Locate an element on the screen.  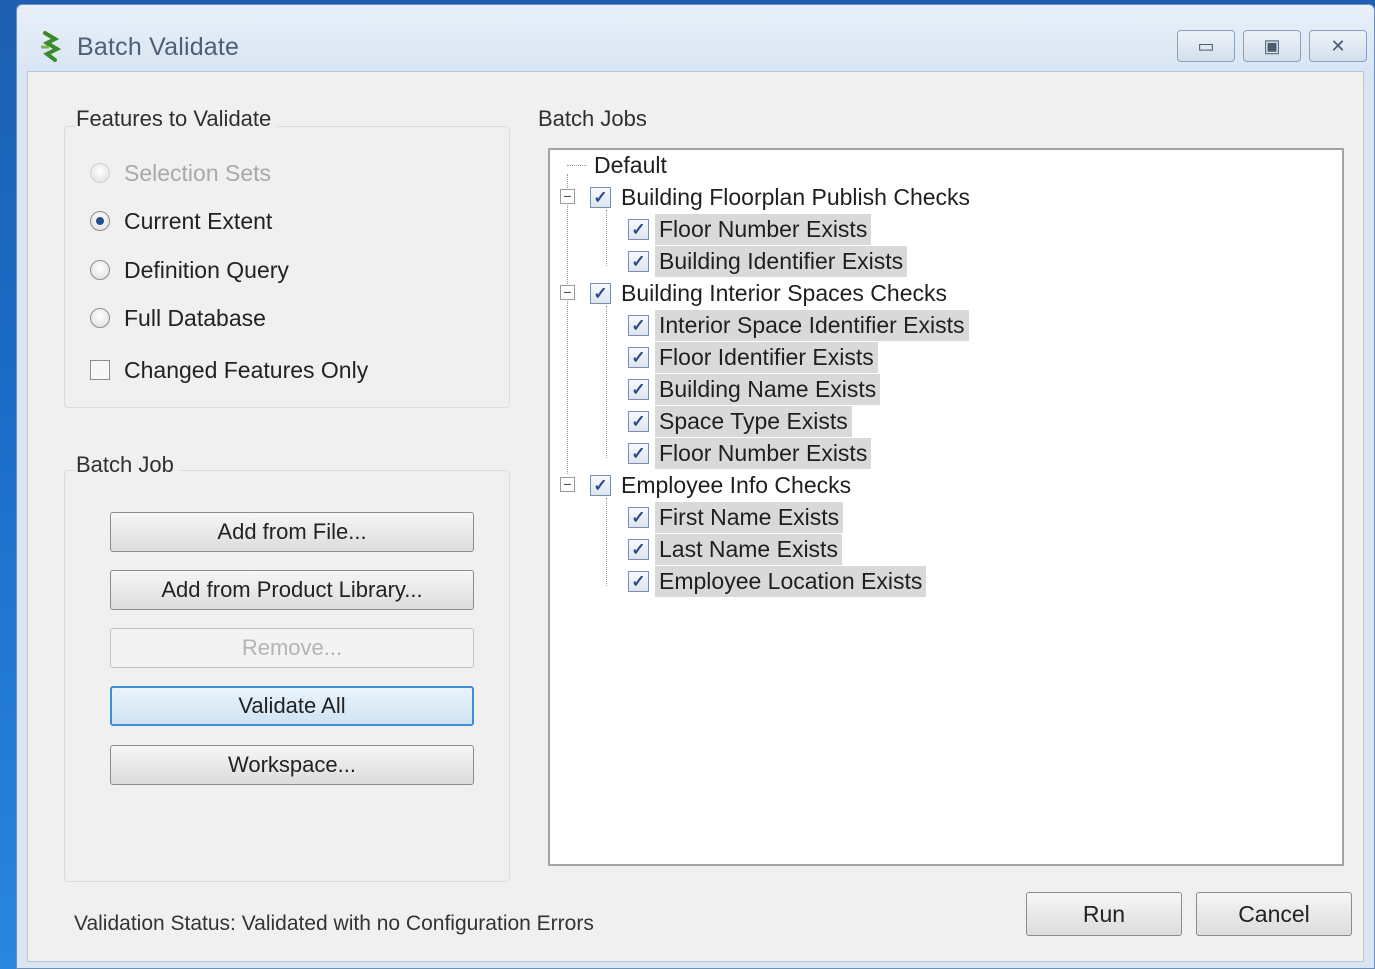
close-button: ✕ is located at coordinates (1338, 46).